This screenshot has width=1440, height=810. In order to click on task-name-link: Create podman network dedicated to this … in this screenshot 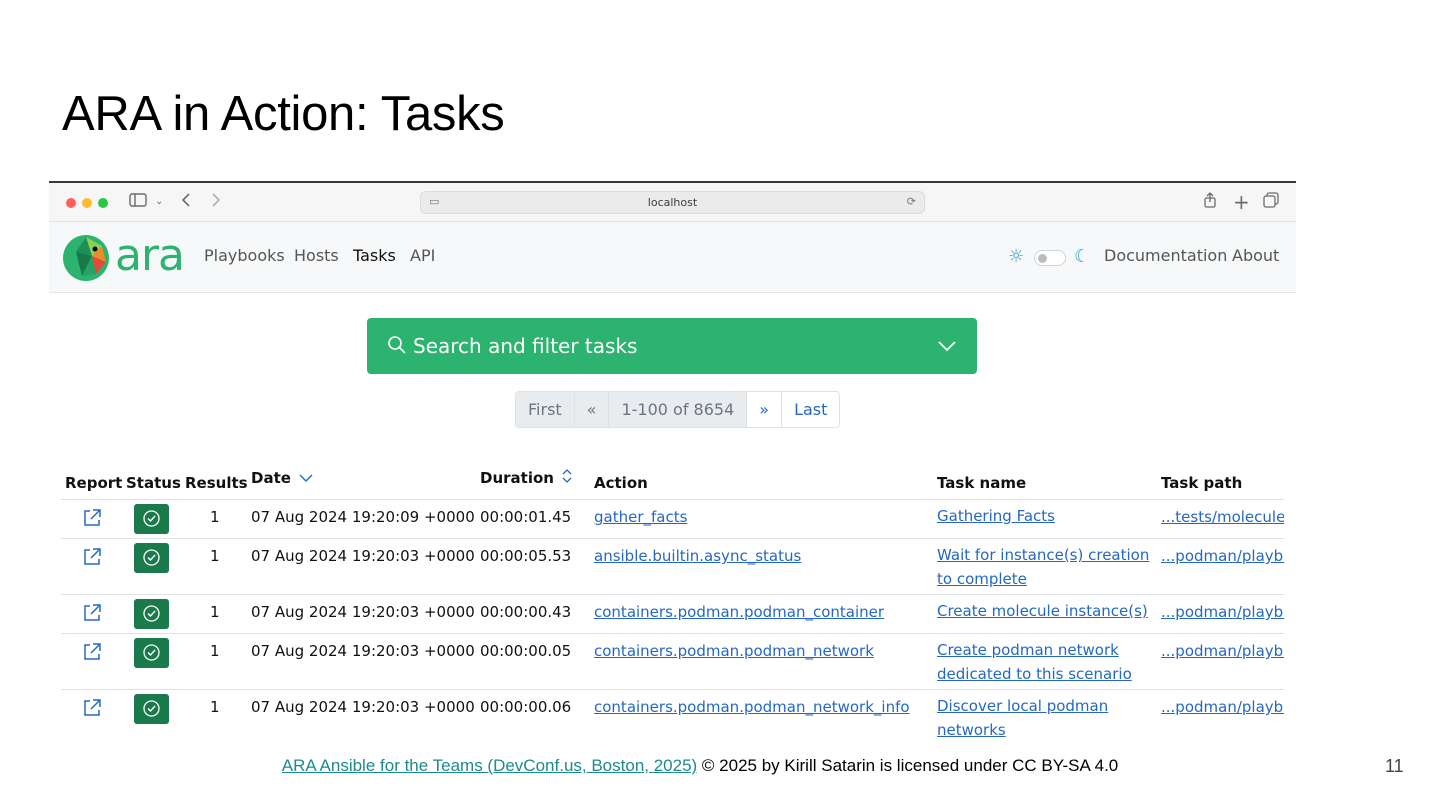, I will do `click(1044, 662)`.